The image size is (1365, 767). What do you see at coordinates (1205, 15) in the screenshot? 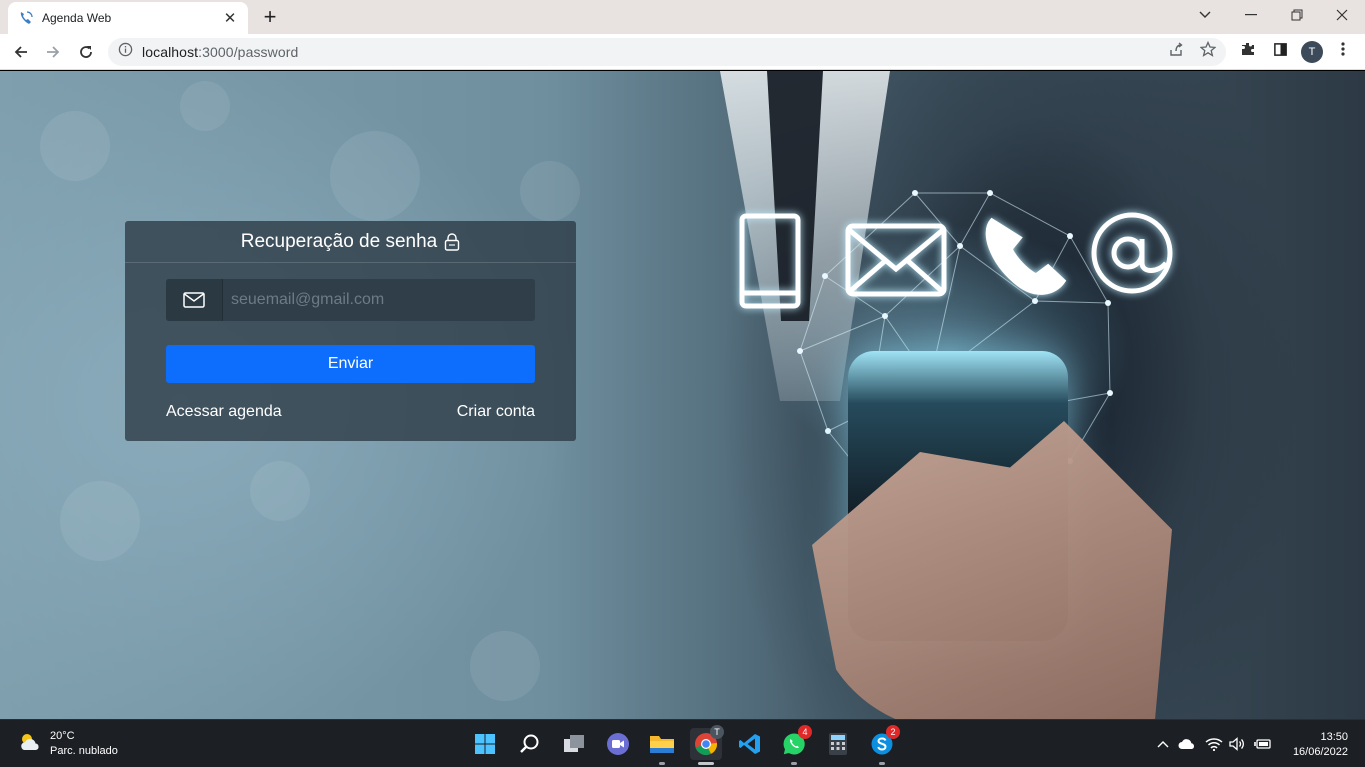
I see `tab-search-icon` at bounding box center [1205, 15].